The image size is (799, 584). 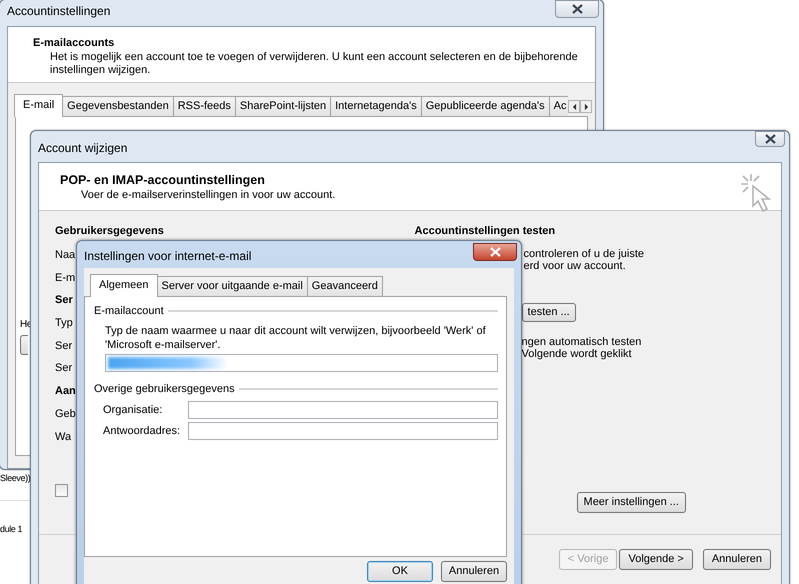 What do you see at coordinates (12, 529) in the screenshot?
I see `text-fragment: dule 1` at bounding box center [12, 529].